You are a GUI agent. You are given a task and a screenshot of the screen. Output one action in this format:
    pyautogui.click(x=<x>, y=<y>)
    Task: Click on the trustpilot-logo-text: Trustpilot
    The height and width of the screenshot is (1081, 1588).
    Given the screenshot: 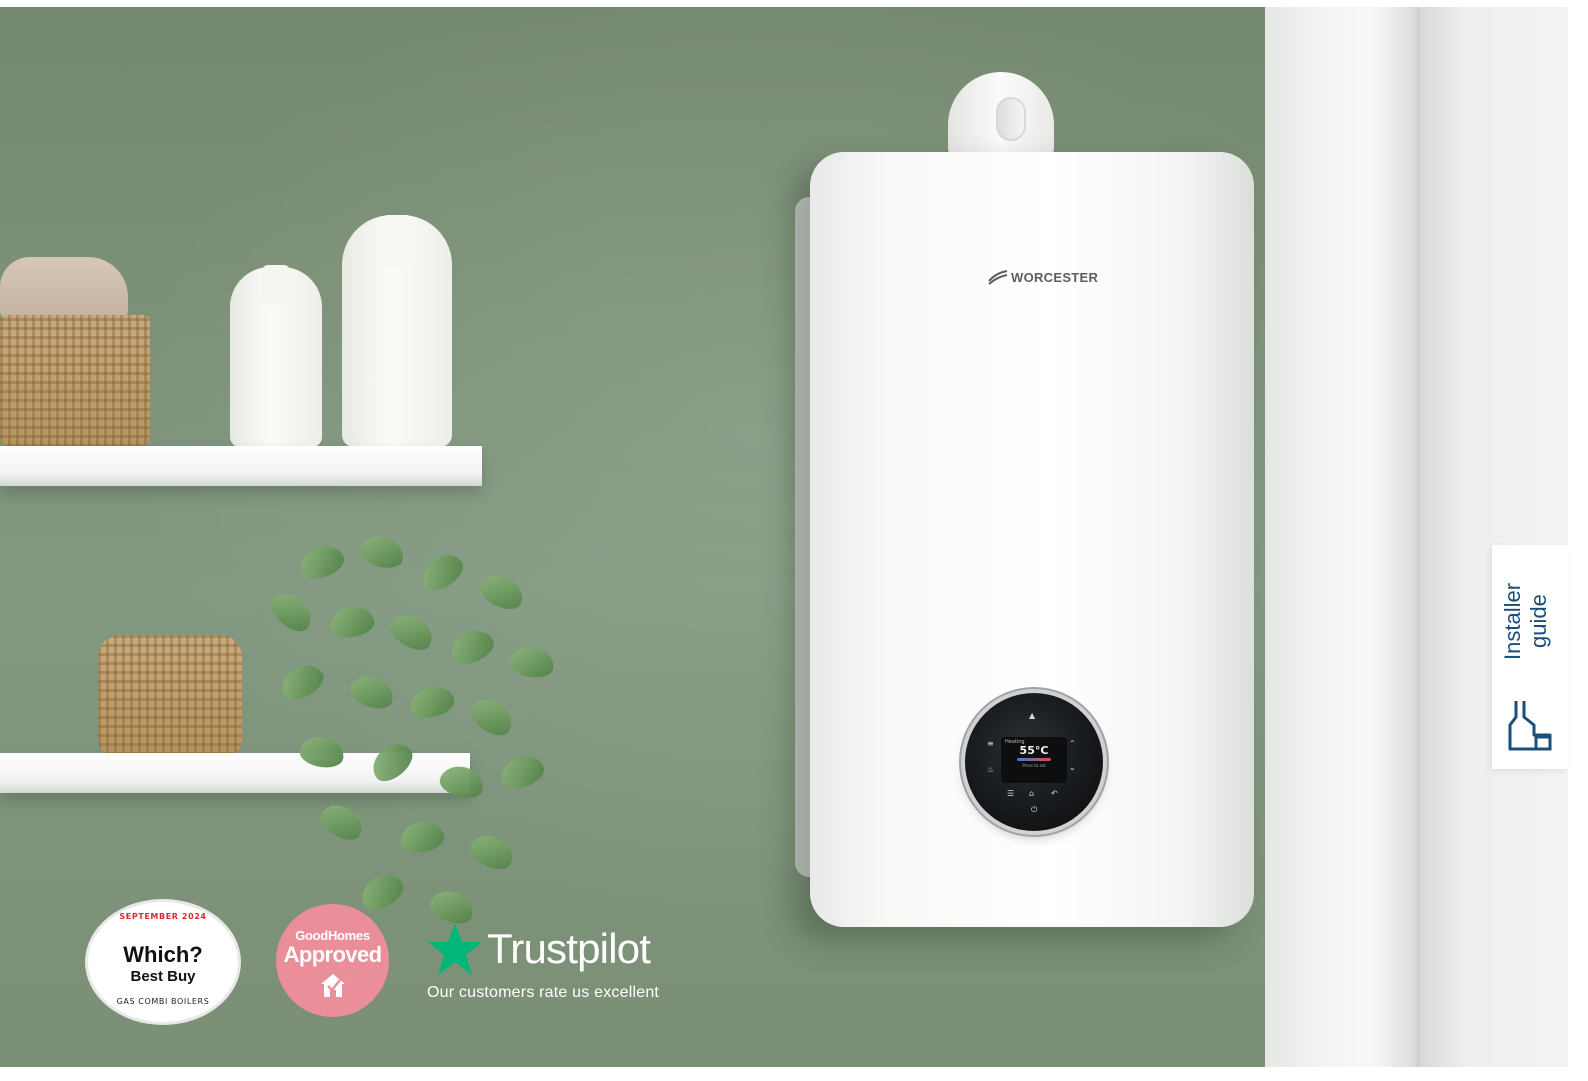 What is the action you would take?
    pyautogui.click(x=569, y=948)
    